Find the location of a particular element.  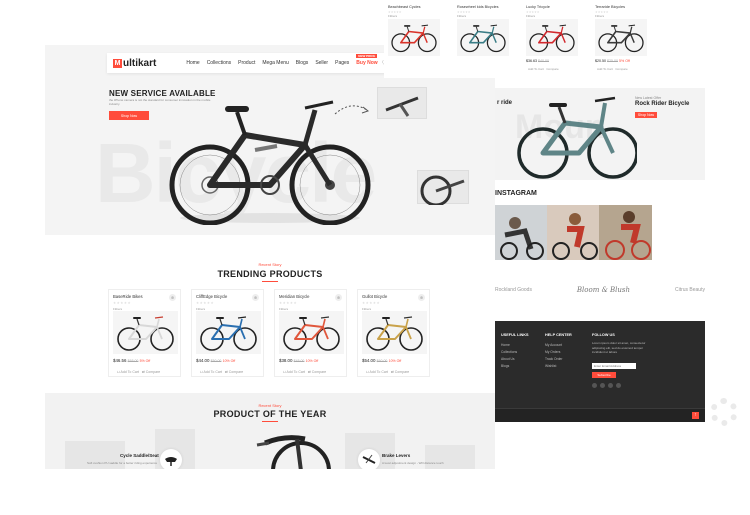

footer-link: Home is located at coordinates (505, 345).